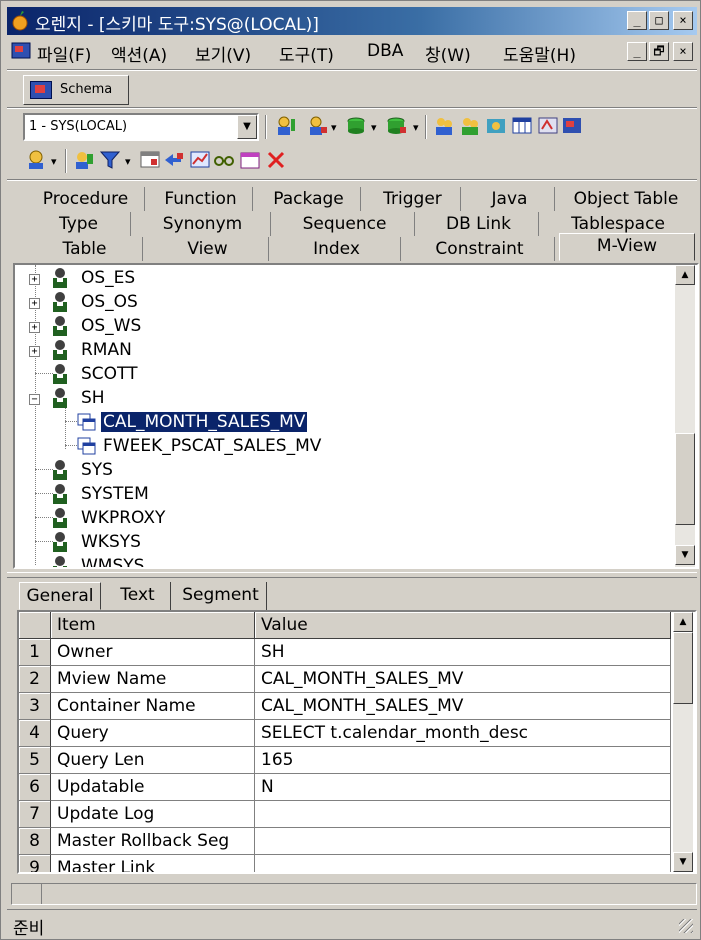 Image resolution: width=701 pixels, height=940 pixels. Describe the element at coordinates (129, 351) in the screenshot. I see `tree-node: + RMAN` at that location.